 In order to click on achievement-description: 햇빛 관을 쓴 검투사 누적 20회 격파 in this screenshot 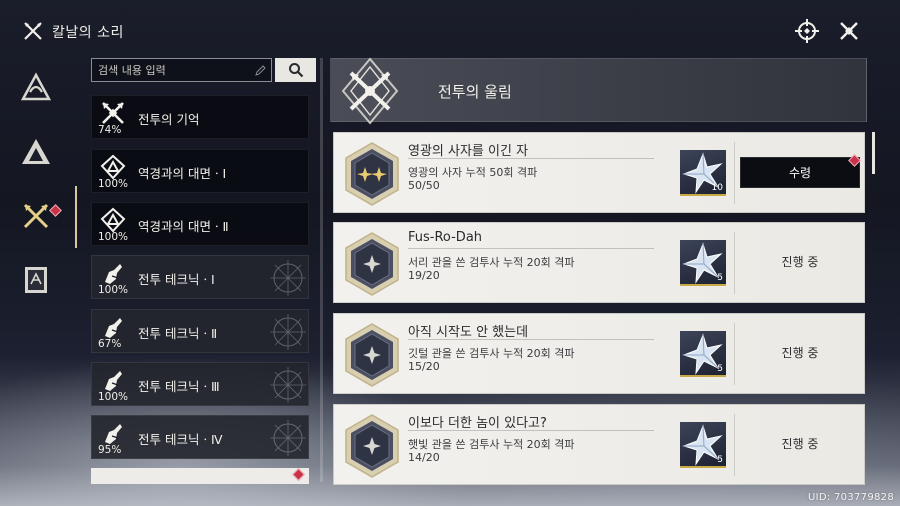, I will do `click(491, 444)`.